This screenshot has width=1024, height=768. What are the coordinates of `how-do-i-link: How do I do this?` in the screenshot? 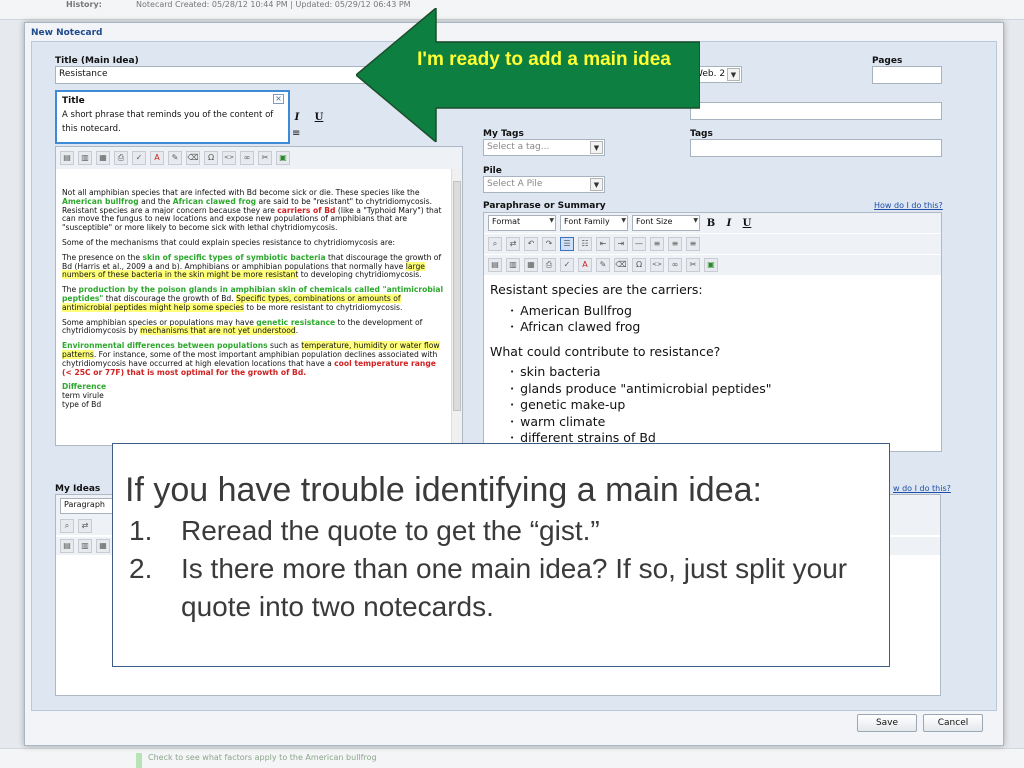 It's located at (908, 205).